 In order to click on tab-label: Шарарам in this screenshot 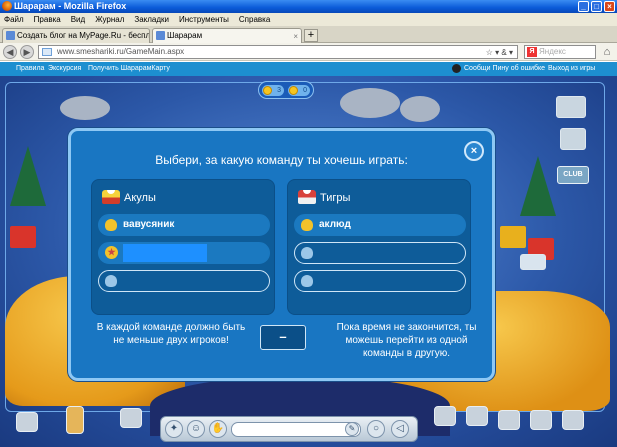, I will do `click(185, 35)`.